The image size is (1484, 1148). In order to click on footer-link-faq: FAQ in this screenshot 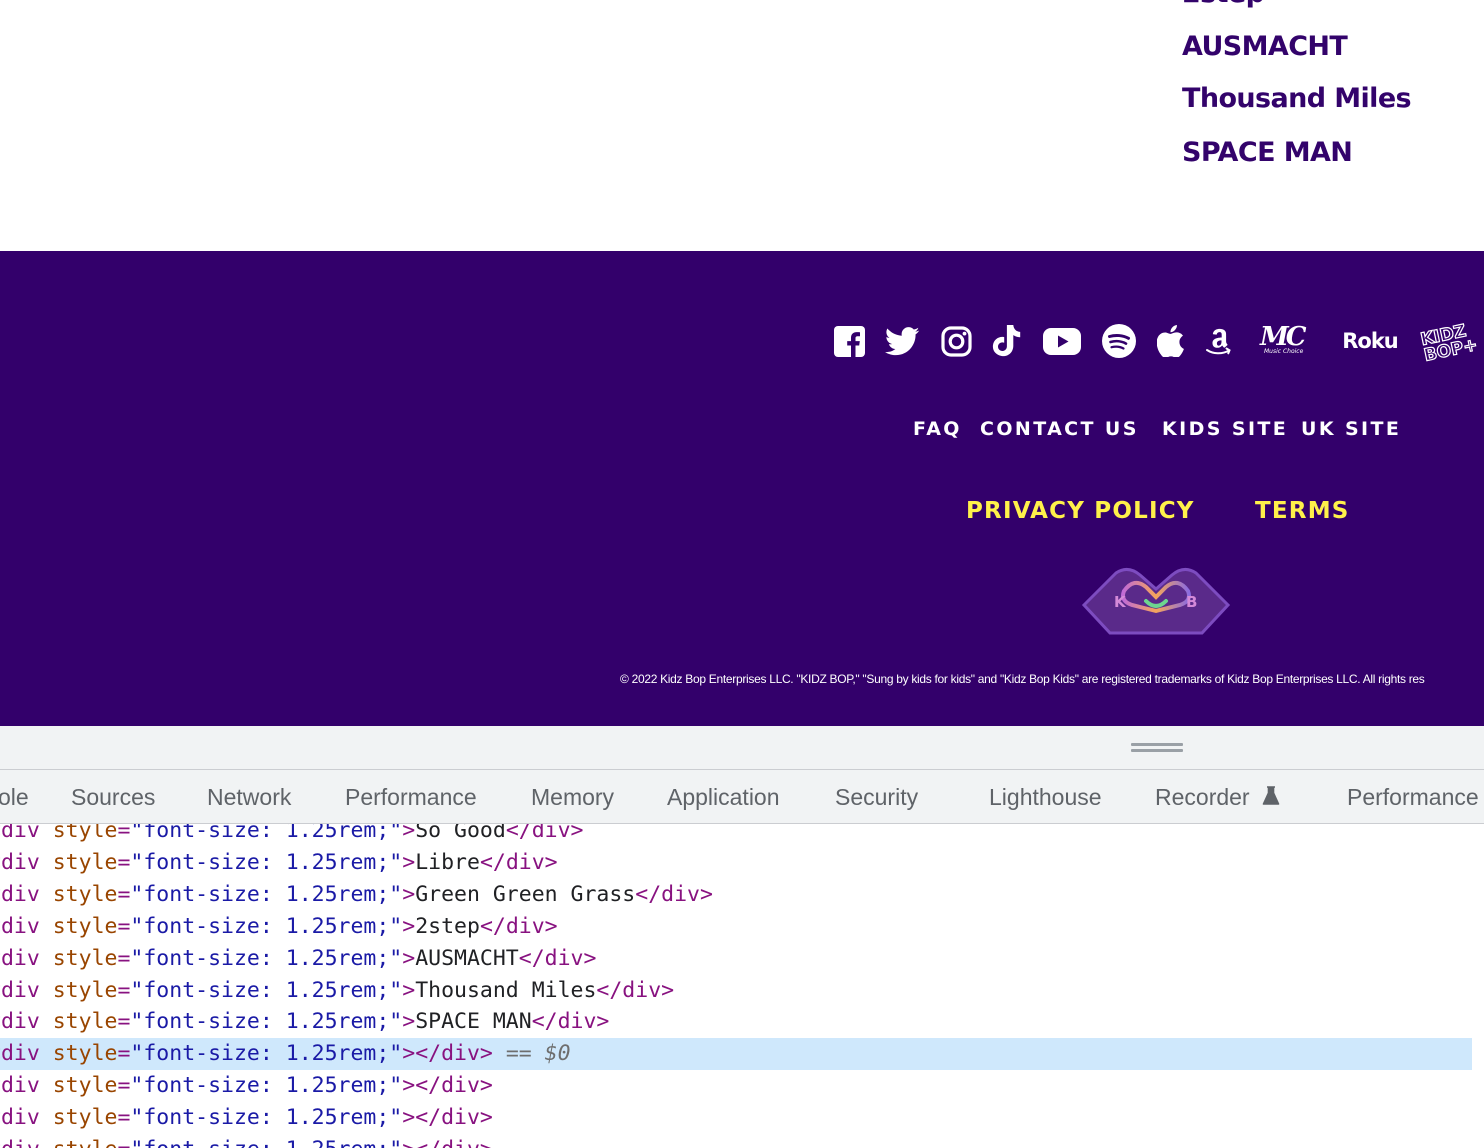, I will do `click(937, 429)`.